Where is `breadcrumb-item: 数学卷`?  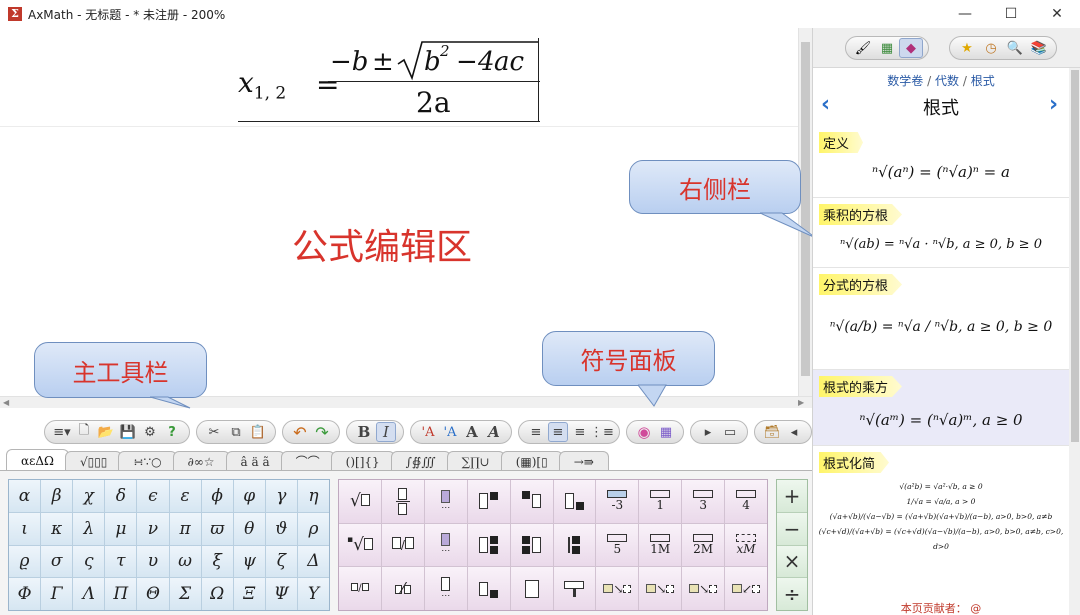 breadcrumb-item: 数学卷 is located at coordinates (905, 81).